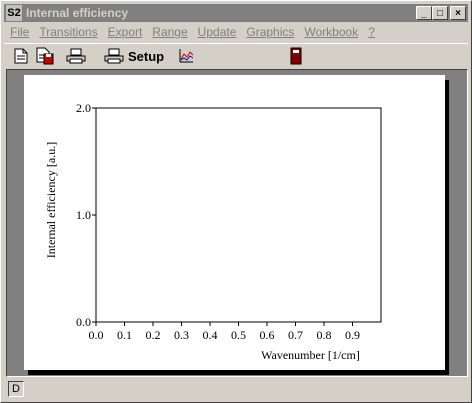 The image size is (472, 403). What do you see at coordinates (169, 32) in the screenshot?
I see `menu-range: Range` at bounding box center [169, 32].